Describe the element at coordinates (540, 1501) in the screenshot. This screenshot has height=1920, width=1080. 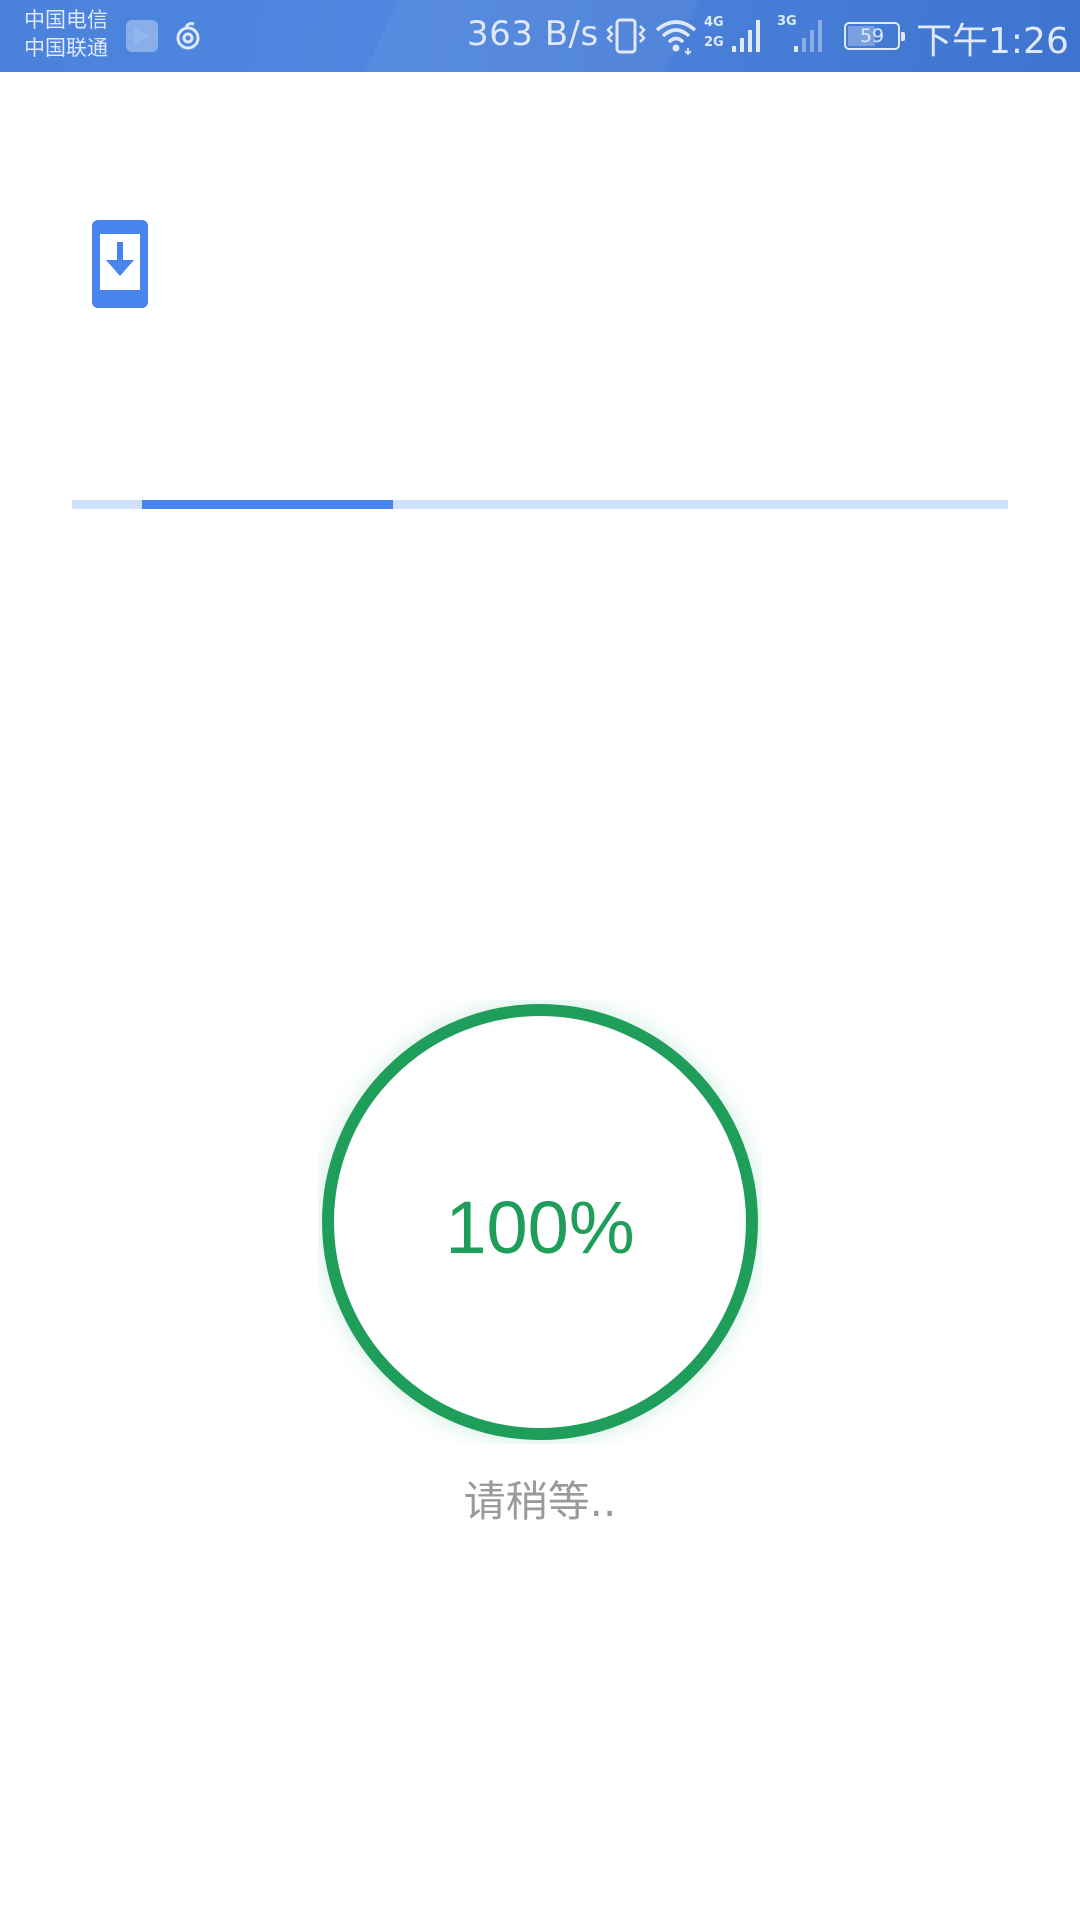
I see `please-wait-label: 请稍等..` at that location.